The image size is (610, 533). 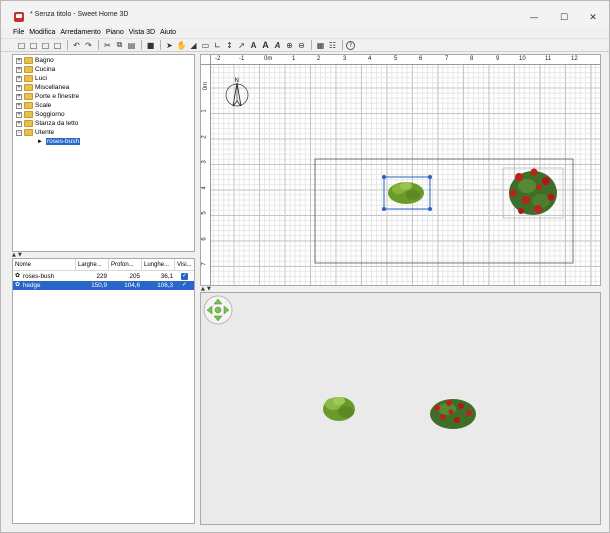 I want to click on compass-icon, so click(x=237, y=94).